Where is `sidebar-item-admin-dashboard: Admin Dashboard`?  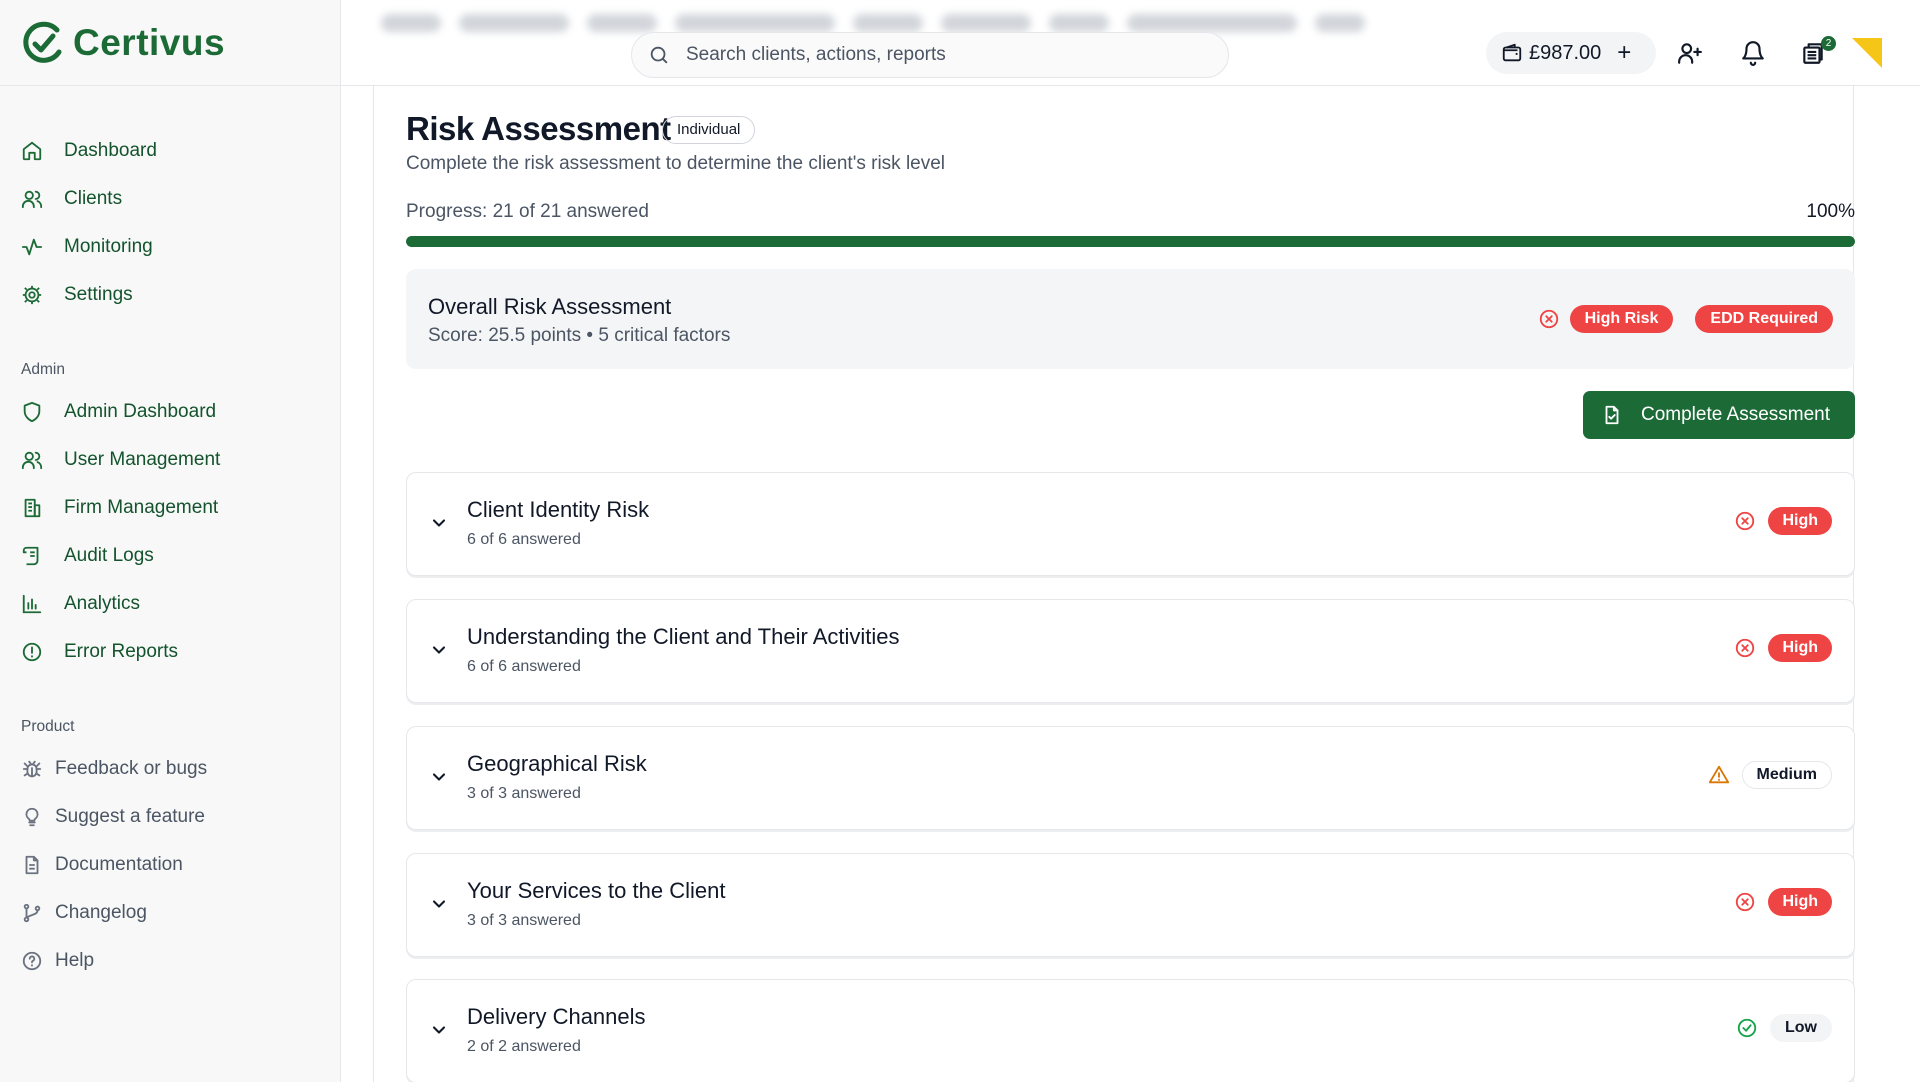
sidebar-item-admin-dashboard: Admin Dashboard is located at coordinates (170, 412).